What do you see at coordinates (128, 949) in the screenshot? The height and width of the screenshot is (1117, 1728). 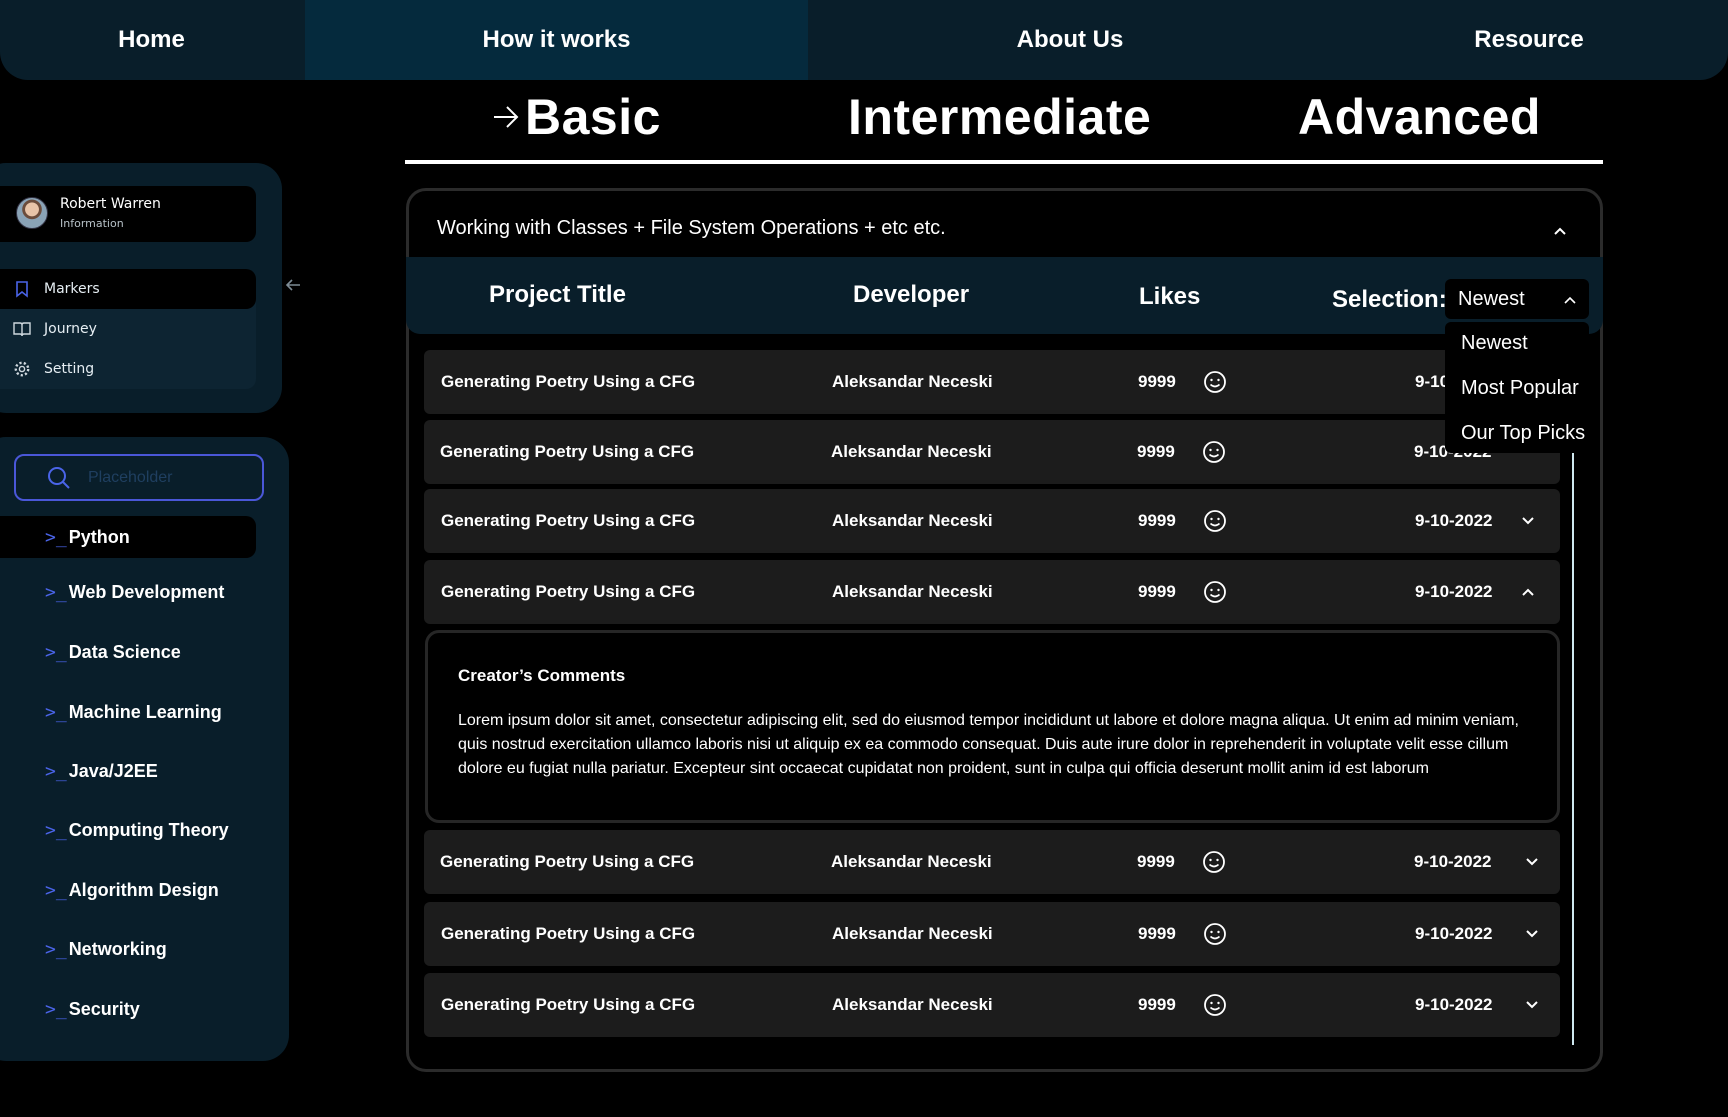 I see `category-networking: >_ Networking` at bounding box center [128, 949].